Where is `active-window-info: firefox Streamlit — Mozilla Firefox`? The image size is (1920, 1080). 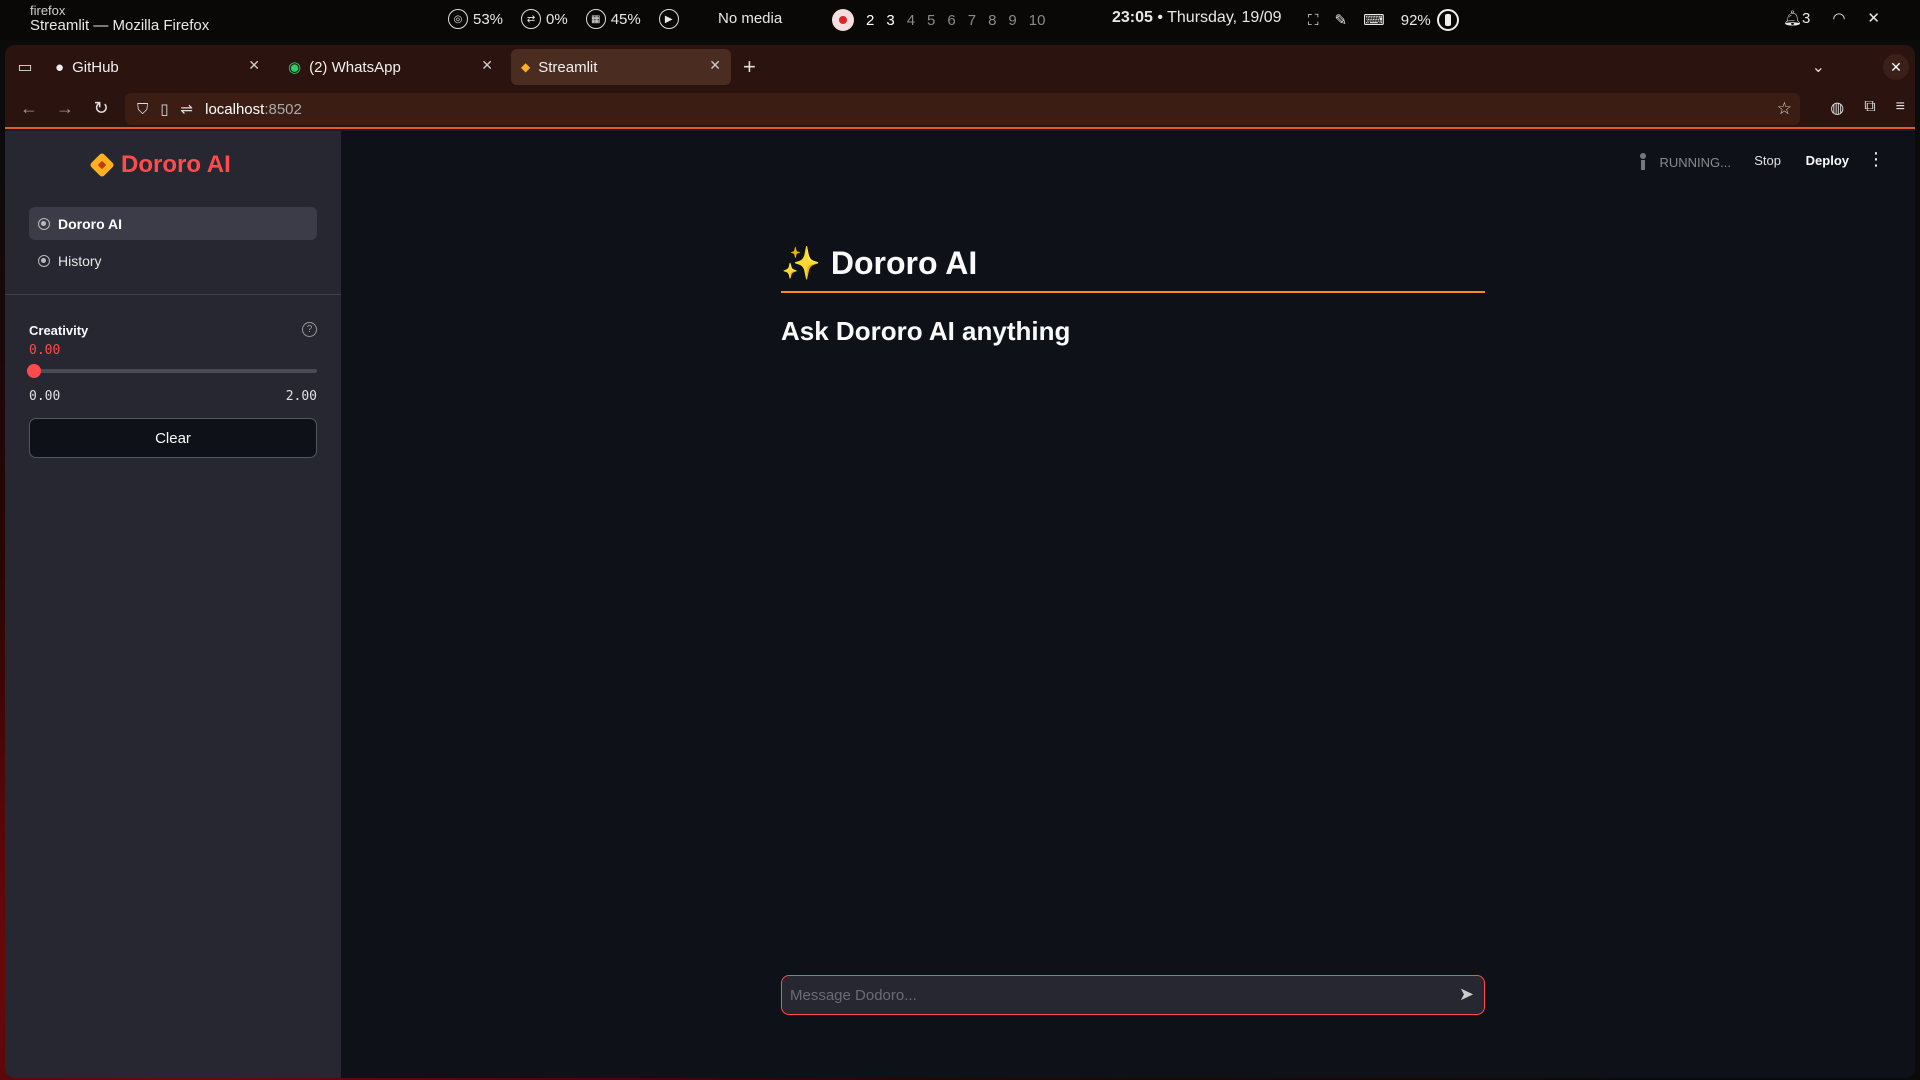 active-window-info: firefox Streamlit — Mozilla Firefox is located at coordinates (119, 18).